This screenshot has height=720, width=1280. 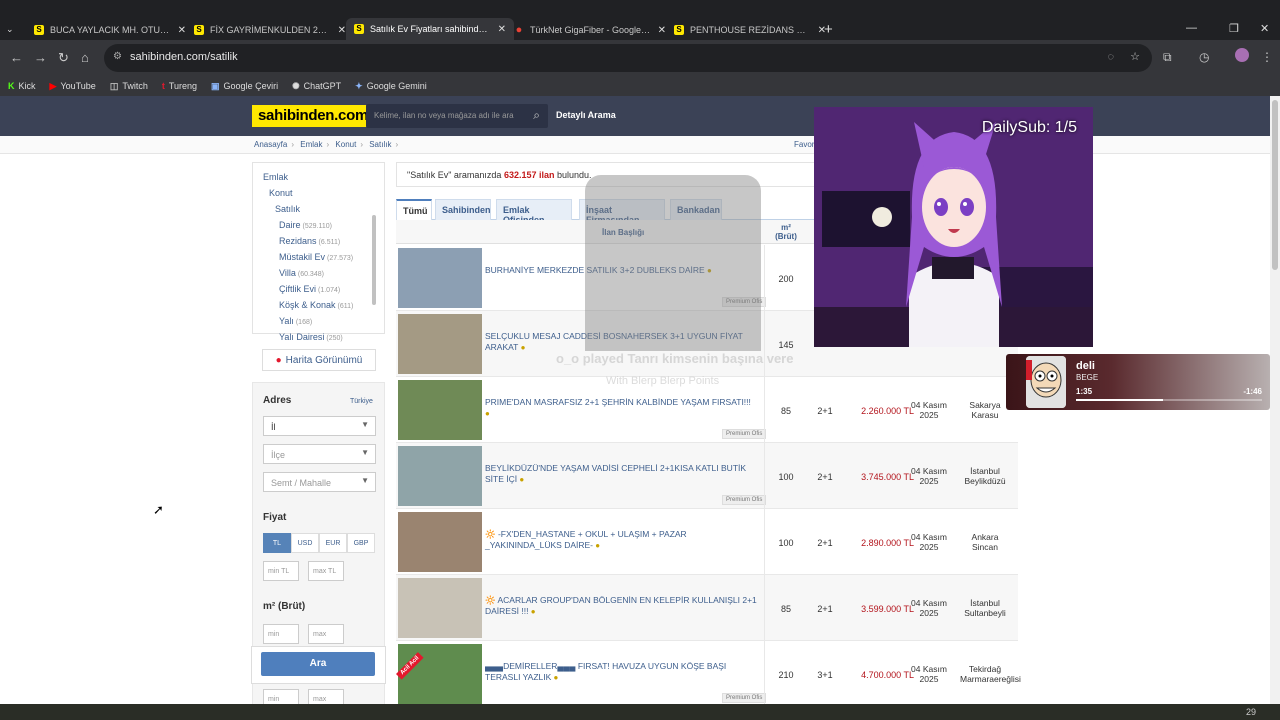 I want to click on bookmark-chatgpt: ✺ ChatGPT, so click(x=316, y=86).